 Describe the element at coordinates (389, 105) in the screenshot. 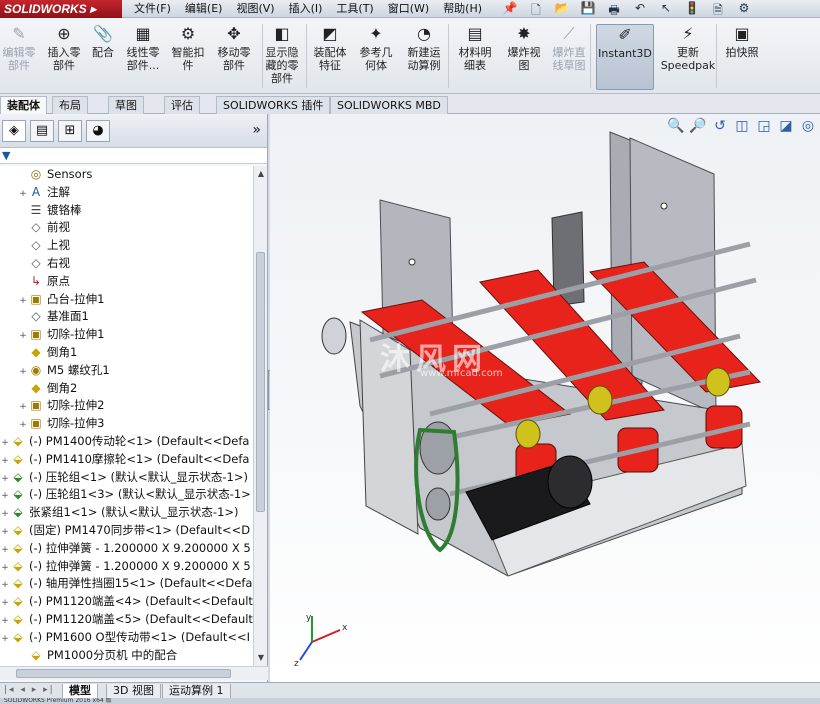

I see `tab-command-5: SOLIDWORKS MBD` at that location.